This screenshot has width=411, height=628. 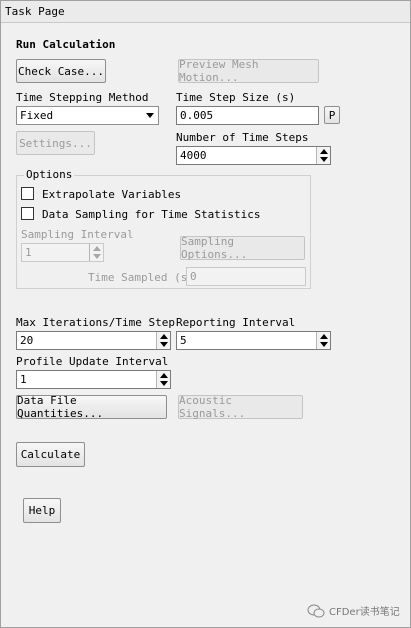 I want to click on reporting-interval-label: Reporting Interval, so click(x=236, y=322).